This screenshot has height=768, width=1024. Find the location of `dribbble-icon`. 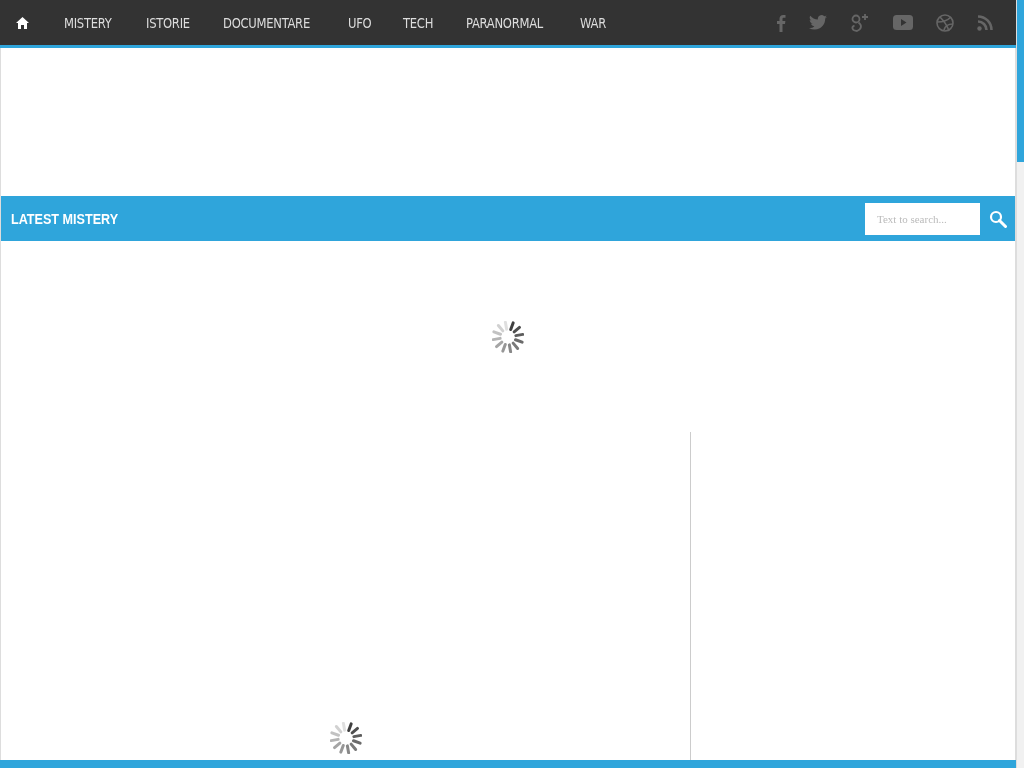

dribbble-icon is located at coordinates (945, 22).